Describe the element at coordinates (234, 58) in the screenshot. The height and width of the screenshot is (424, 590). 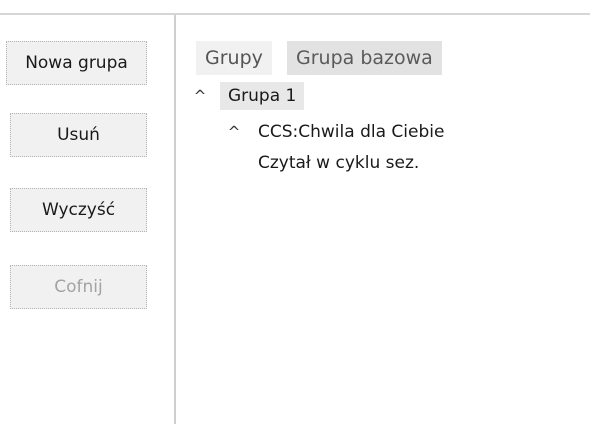
I see `tab-groups: Grupy` at that location.